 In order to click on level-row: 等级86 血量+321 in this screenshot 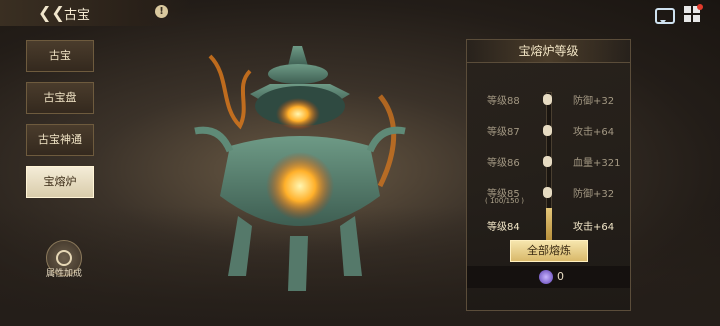, I will do `click(548, 162)`.